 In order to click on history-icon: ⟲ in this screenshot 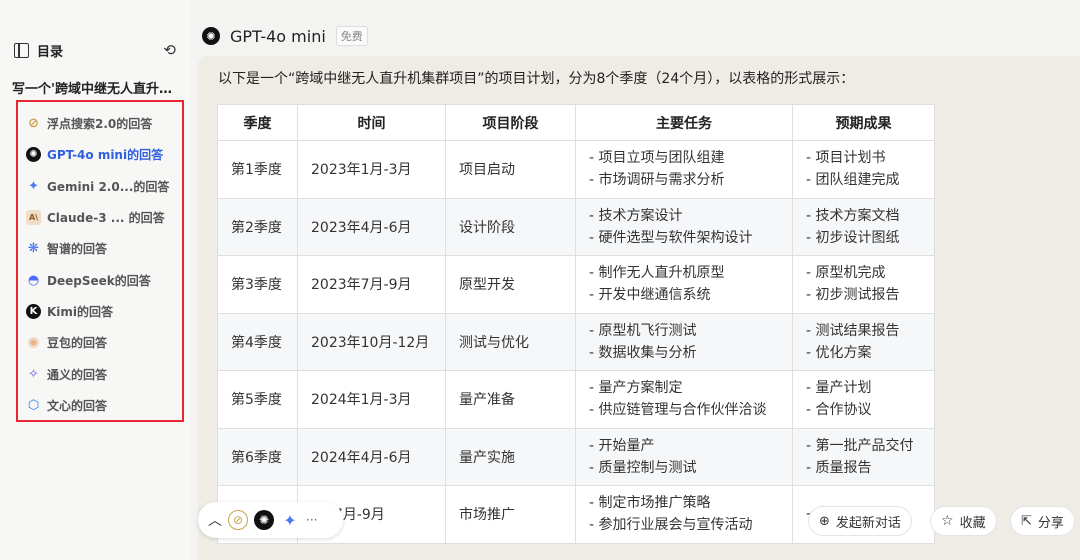, I will do `click(169, 50)`.